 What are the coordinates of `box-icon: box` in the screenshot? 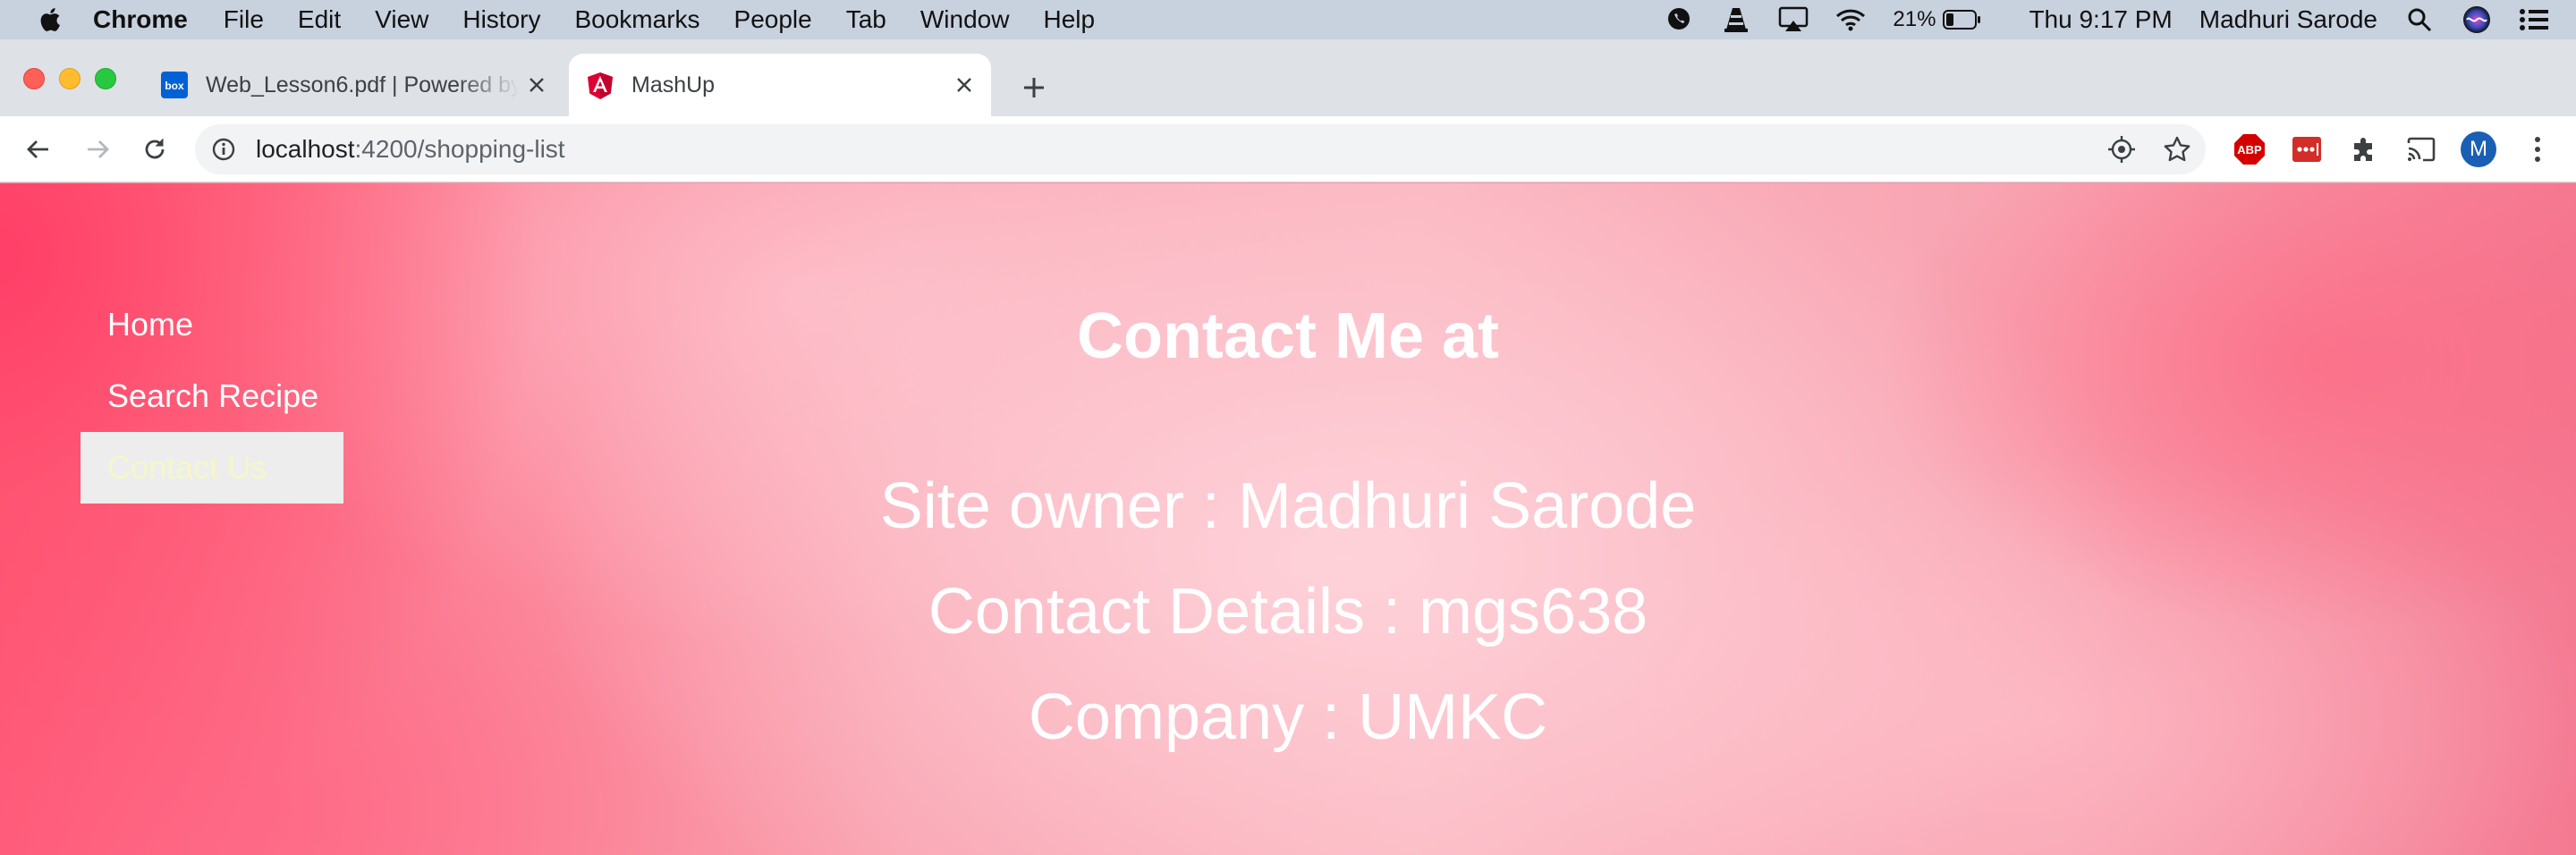 It's located at (174, 85).